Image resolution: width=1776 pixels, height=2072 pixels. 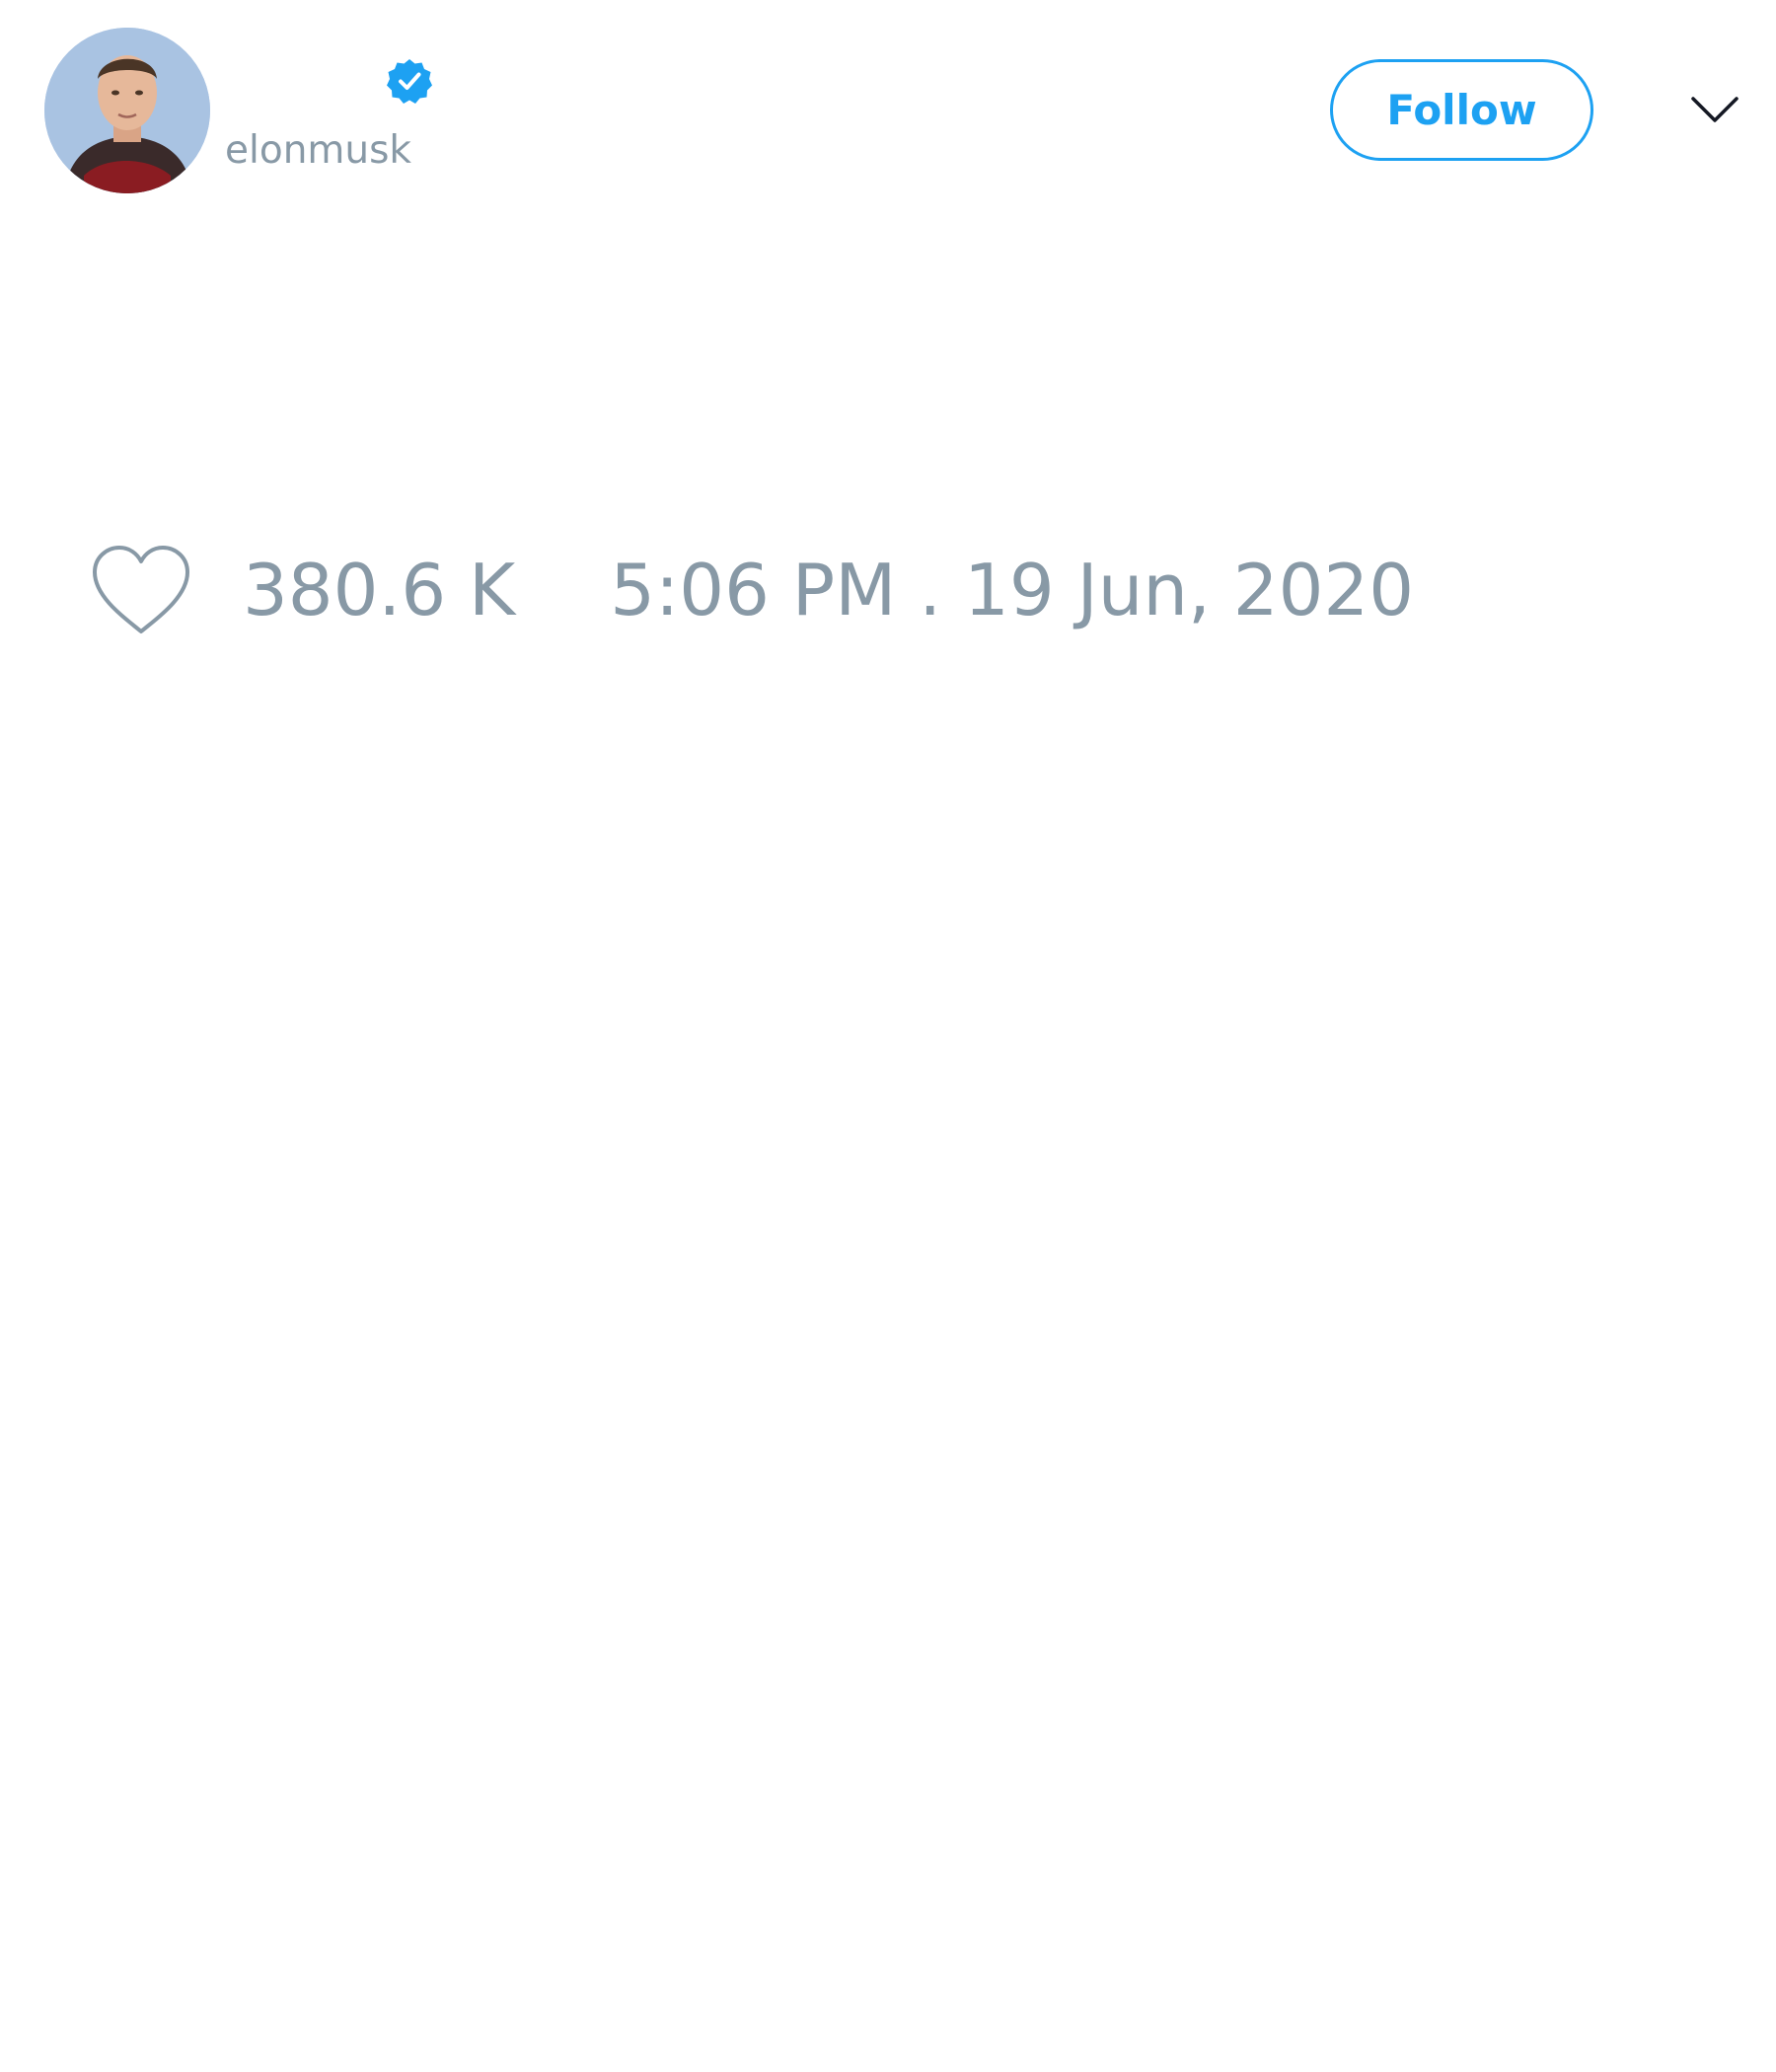 I want to click on avatar-photo, so click(x=127, y=111).